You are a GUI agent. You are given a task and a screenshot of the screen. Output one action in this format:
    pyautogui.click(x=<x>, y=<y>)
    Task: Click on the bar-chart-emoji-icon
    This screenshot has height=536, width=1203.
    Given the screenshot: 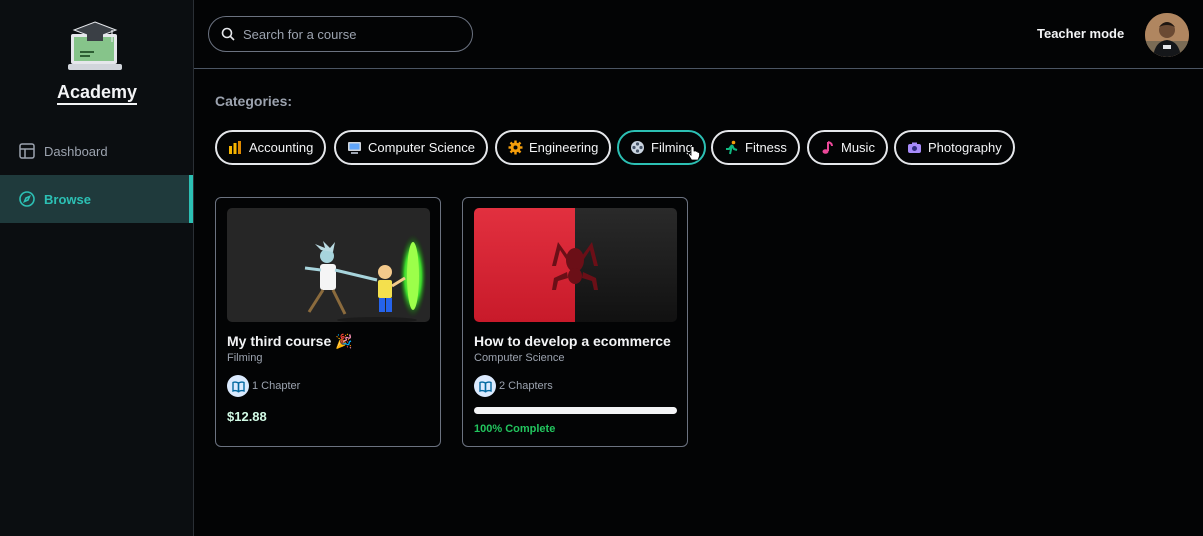 What is the action you would take?
    pyautogui.click(x=235, y=147)
    